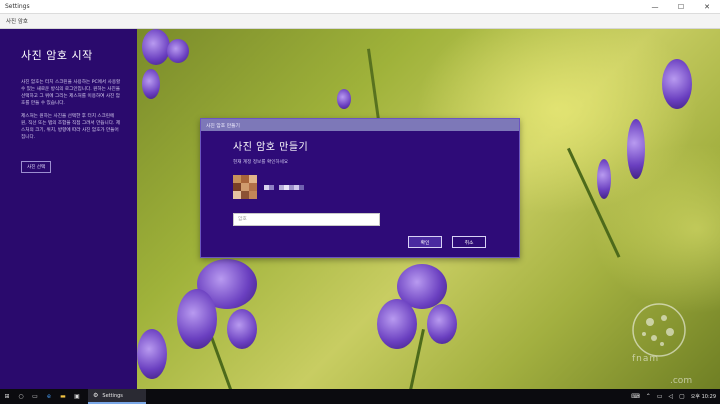  Describe the element at coordinates (648, 396) in the screenshot. I see `chevron-up-icon: ⌃` at that location.